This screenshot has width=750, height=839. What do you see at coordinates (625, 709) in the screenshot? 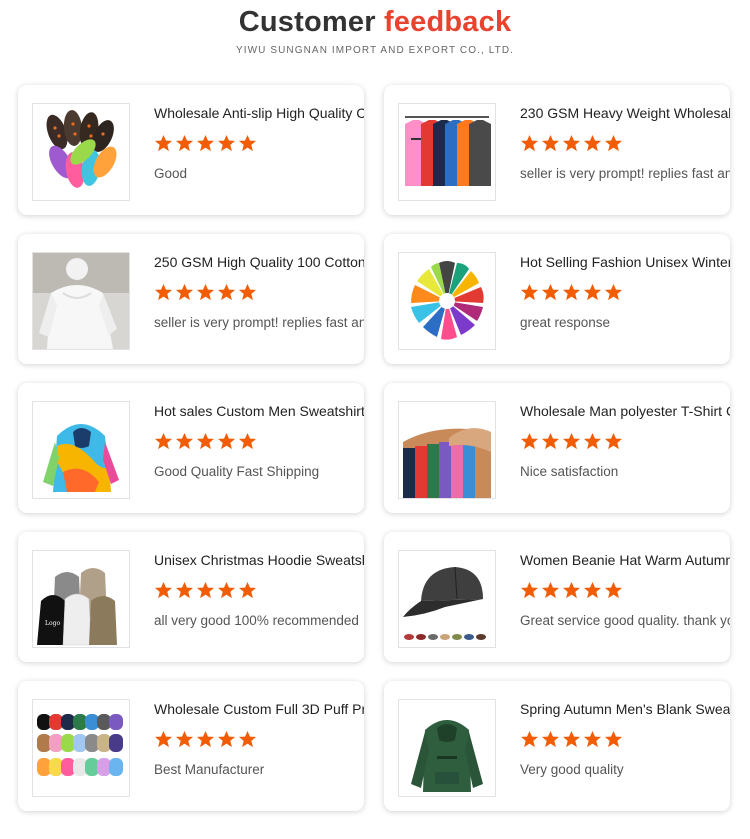
I see `product-title: Spring Autumn Men's Blank Sweatshirt` at bounding box center [625, 709].